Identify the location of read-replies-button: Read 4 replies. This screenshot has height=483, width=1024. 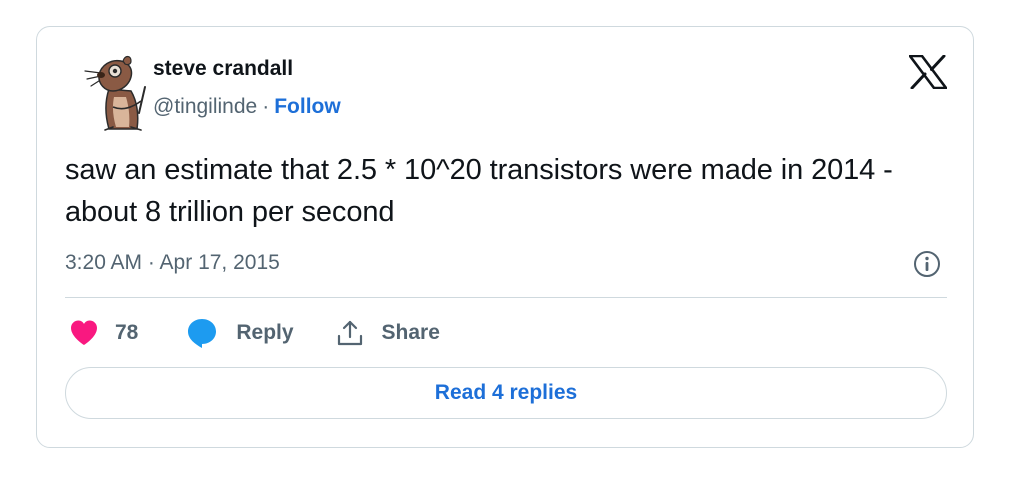
(506, 393).